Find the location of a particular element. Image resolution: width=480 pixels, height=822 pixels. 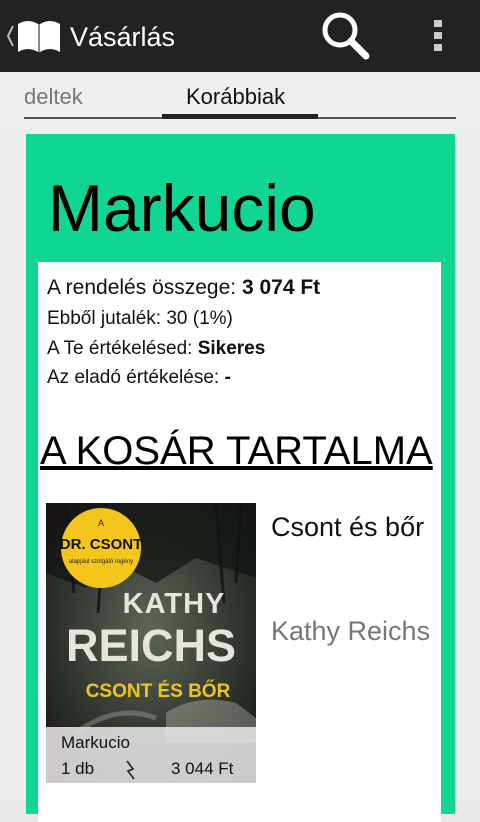

book-author: Kathy Reichs is located at coordinates (351, 631).